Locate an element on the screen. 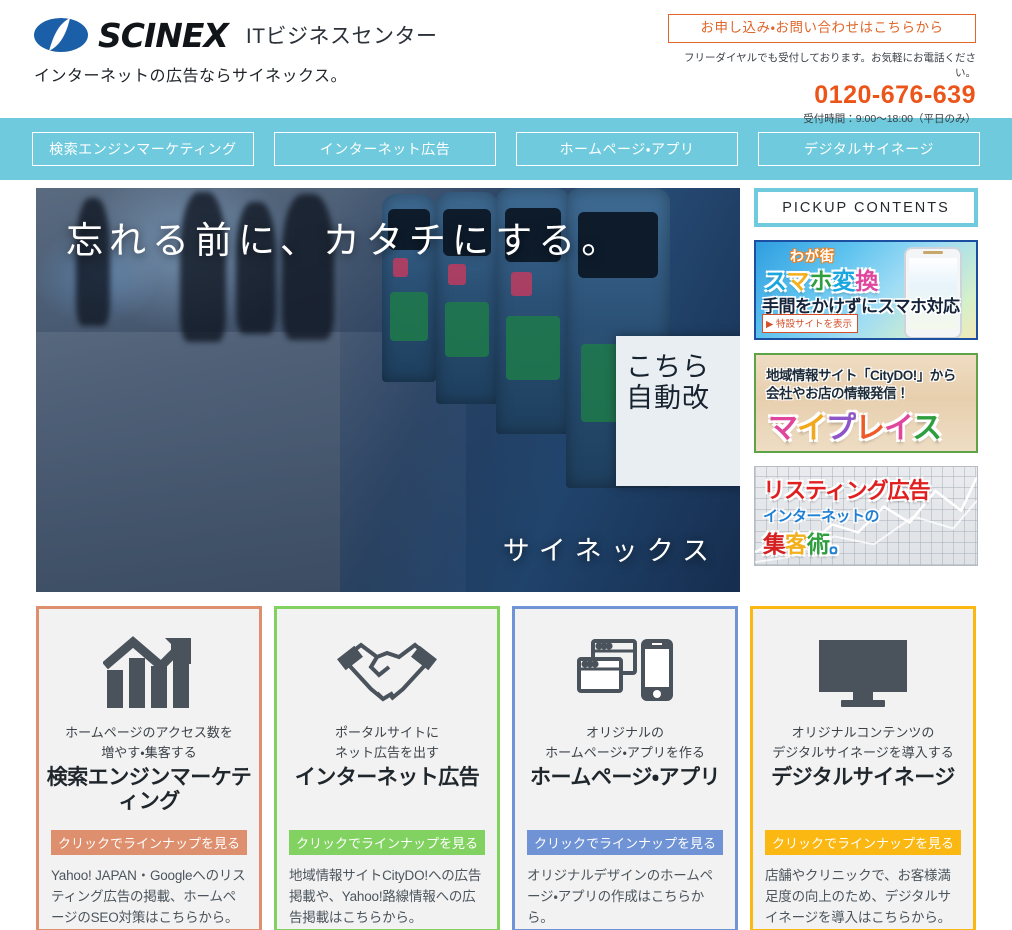 This screenshot has width=1012, height=930. hero-station-sign: こちら 自動改 is located at coordinates (678, 411).